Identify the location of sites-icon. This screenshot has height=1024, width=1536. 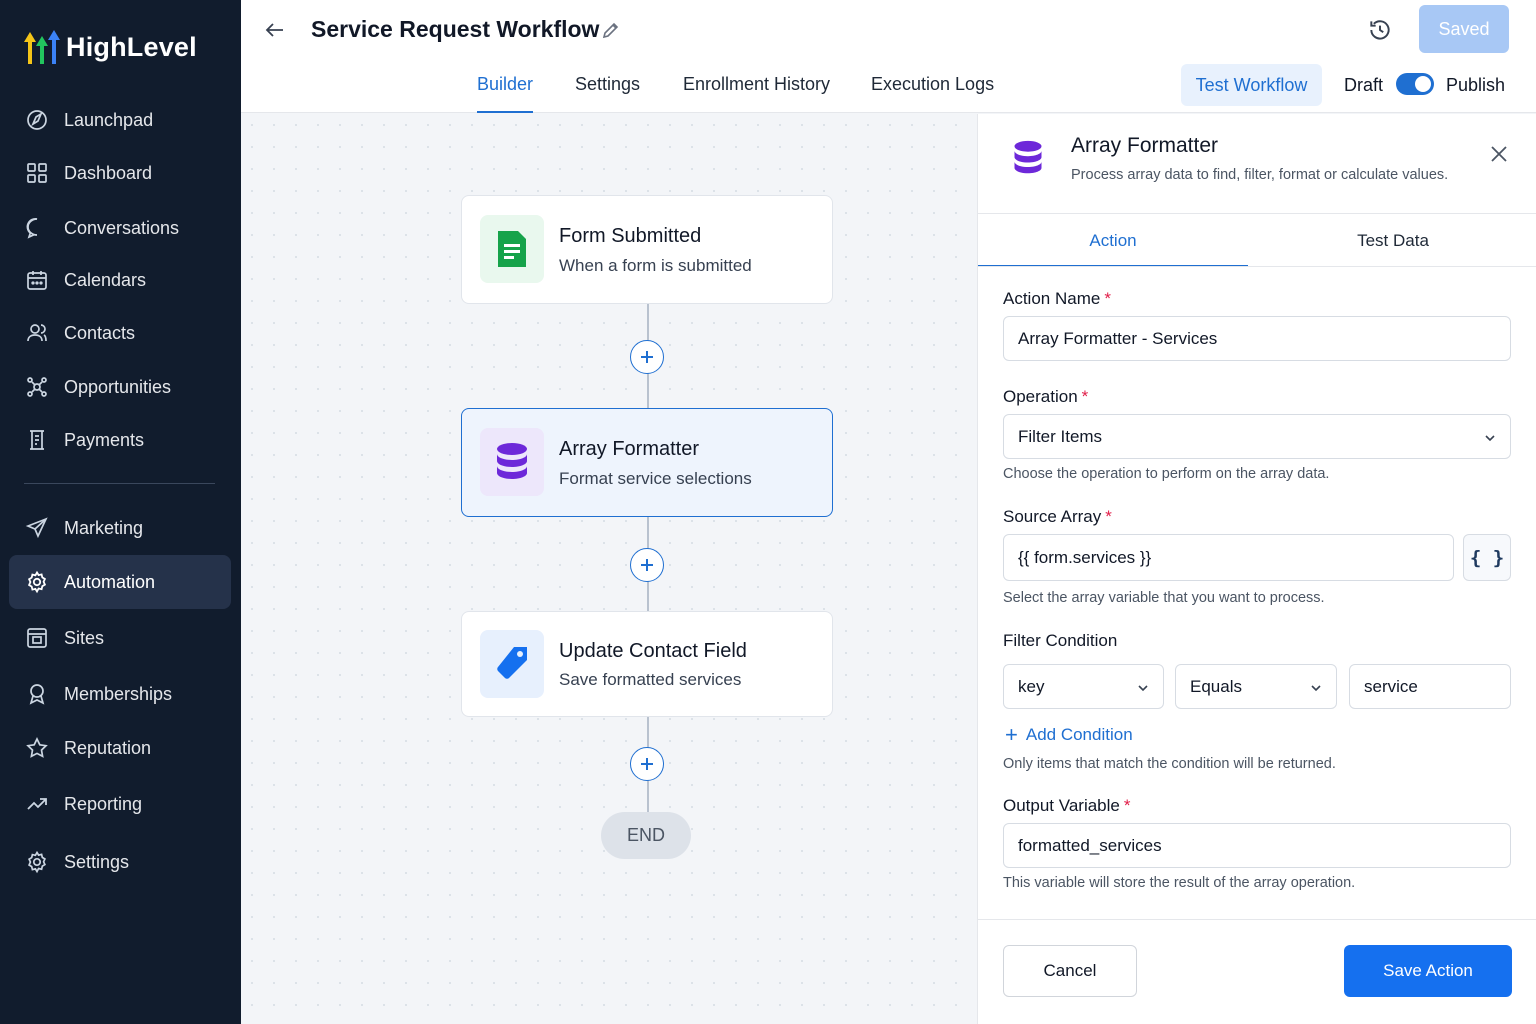
(37, 638).